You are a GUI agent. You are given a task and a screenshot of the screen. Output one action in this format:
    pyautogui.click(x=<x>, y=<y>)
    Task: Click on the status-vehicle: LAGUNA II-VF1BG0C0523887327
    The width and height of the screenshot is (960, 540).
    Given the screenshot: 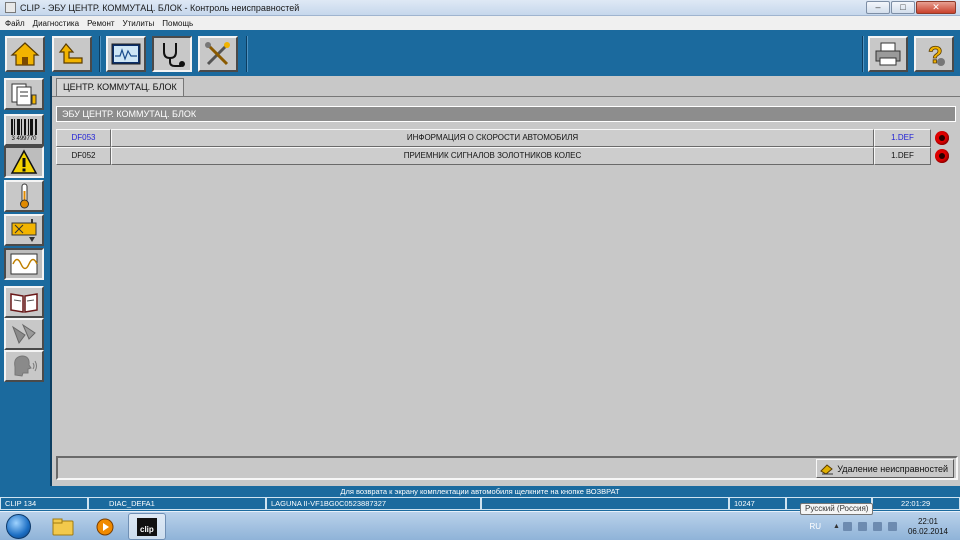 What is the action you would take?
    pyautogui.click(x=373, y=503)
    